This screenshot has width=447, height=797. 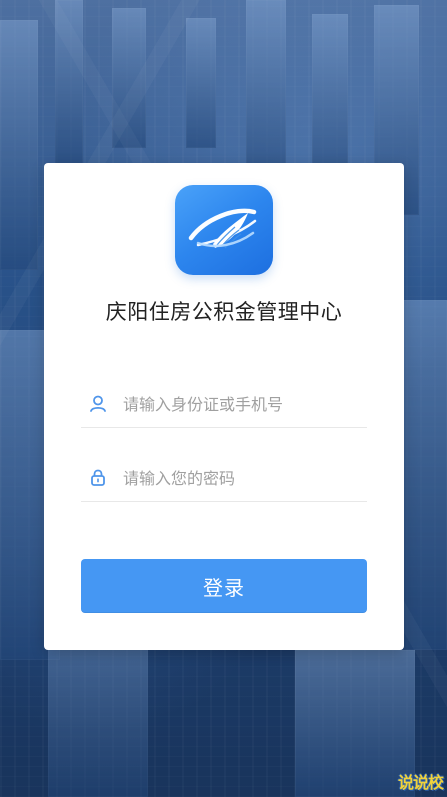 I want to click on password-input, so click(x=241, y=478).